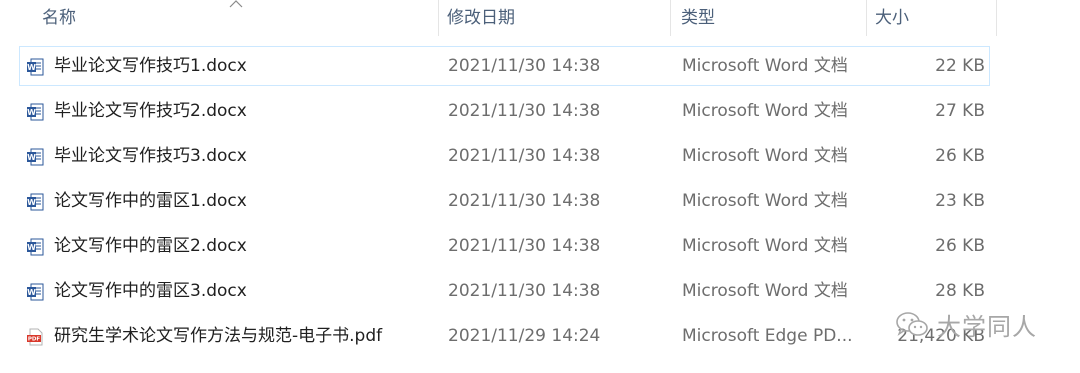  What do you see at coordinates (960, 201) in the screenshot?
I see `file-size: 23 KB` at bounding box center [960, 201].